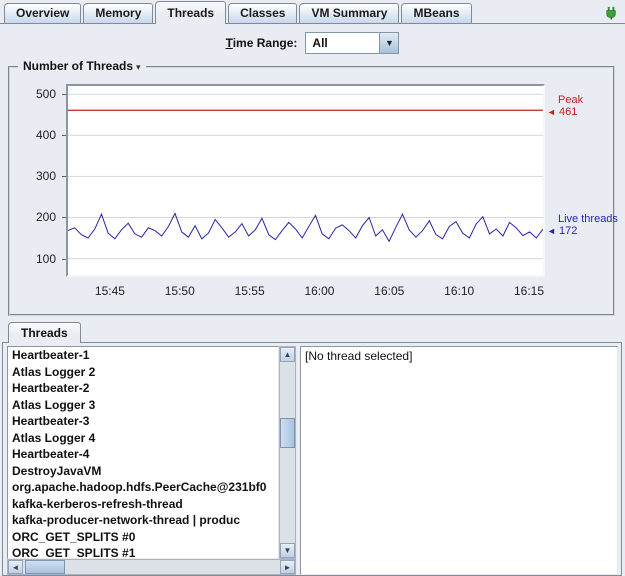 The height and width of the screenshot is (576, 625). I want to click on tab-threads: Threads, so click(191, 12).